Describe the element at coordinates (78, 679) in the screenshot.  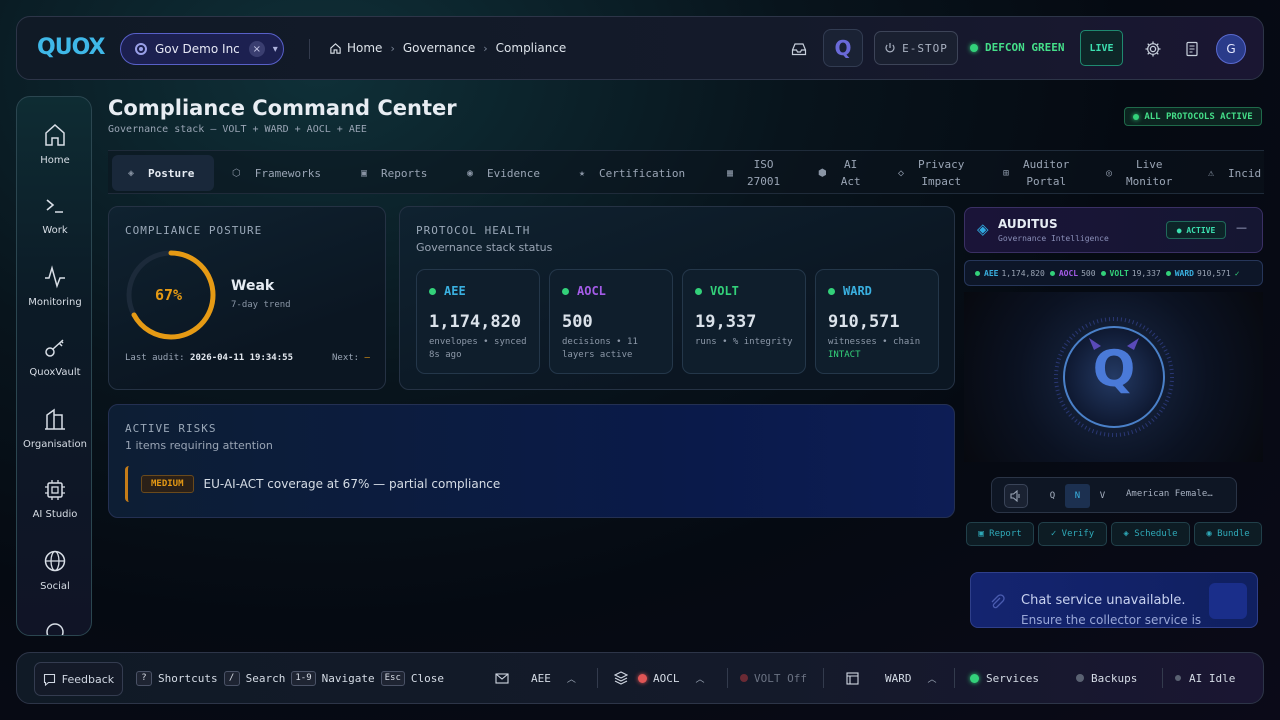
I see `feedback-button: Feedback` at that location.